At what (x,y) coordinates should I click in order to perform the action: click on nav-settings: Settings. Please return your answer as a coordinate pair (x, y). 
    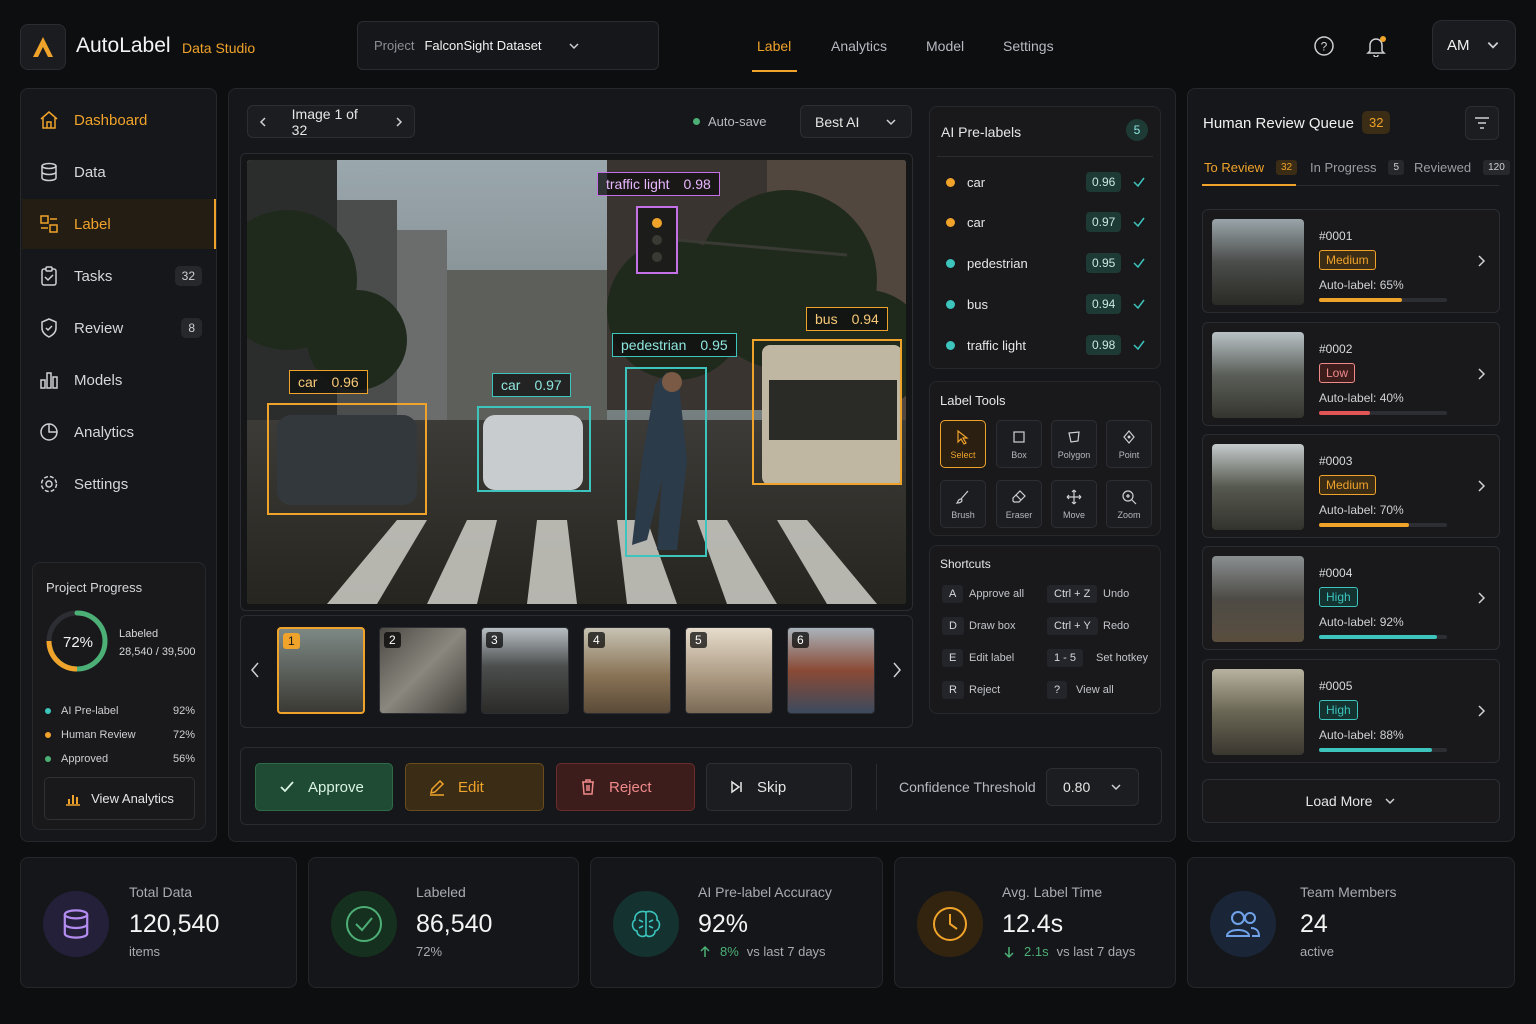
    Looking at the image, I should click on (1028, 46).